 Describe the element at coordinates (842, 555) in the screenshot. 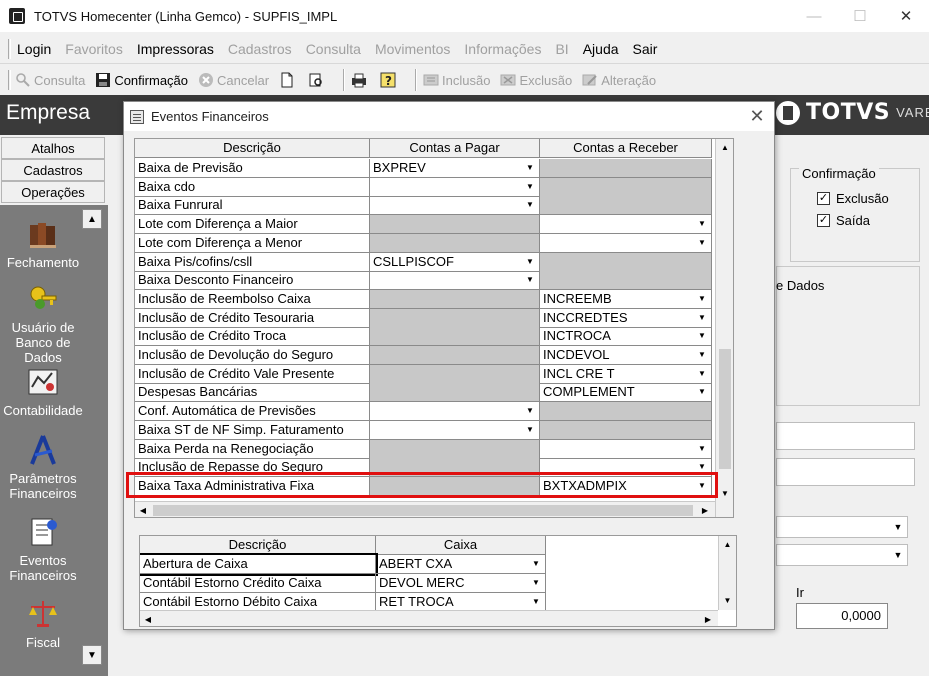

I see `background-combo-2: ▼` at that location.